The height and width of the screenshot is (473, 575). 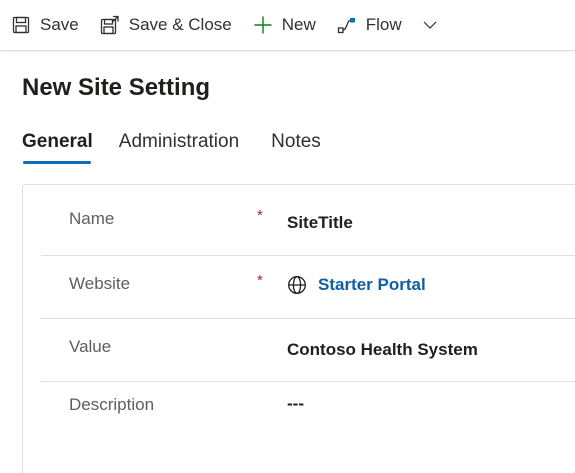 I want to click on tab-notes: Notes, so click(x=296, y=146).